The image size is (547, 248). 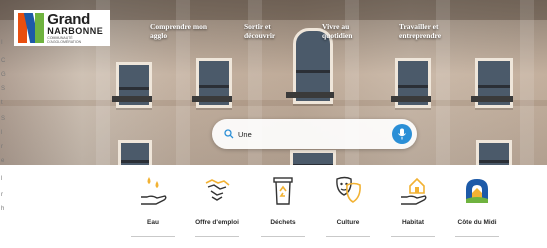 I want to click on left-edge-sliver: I C G S t S l r e l r h, so click(x=4, y=124).